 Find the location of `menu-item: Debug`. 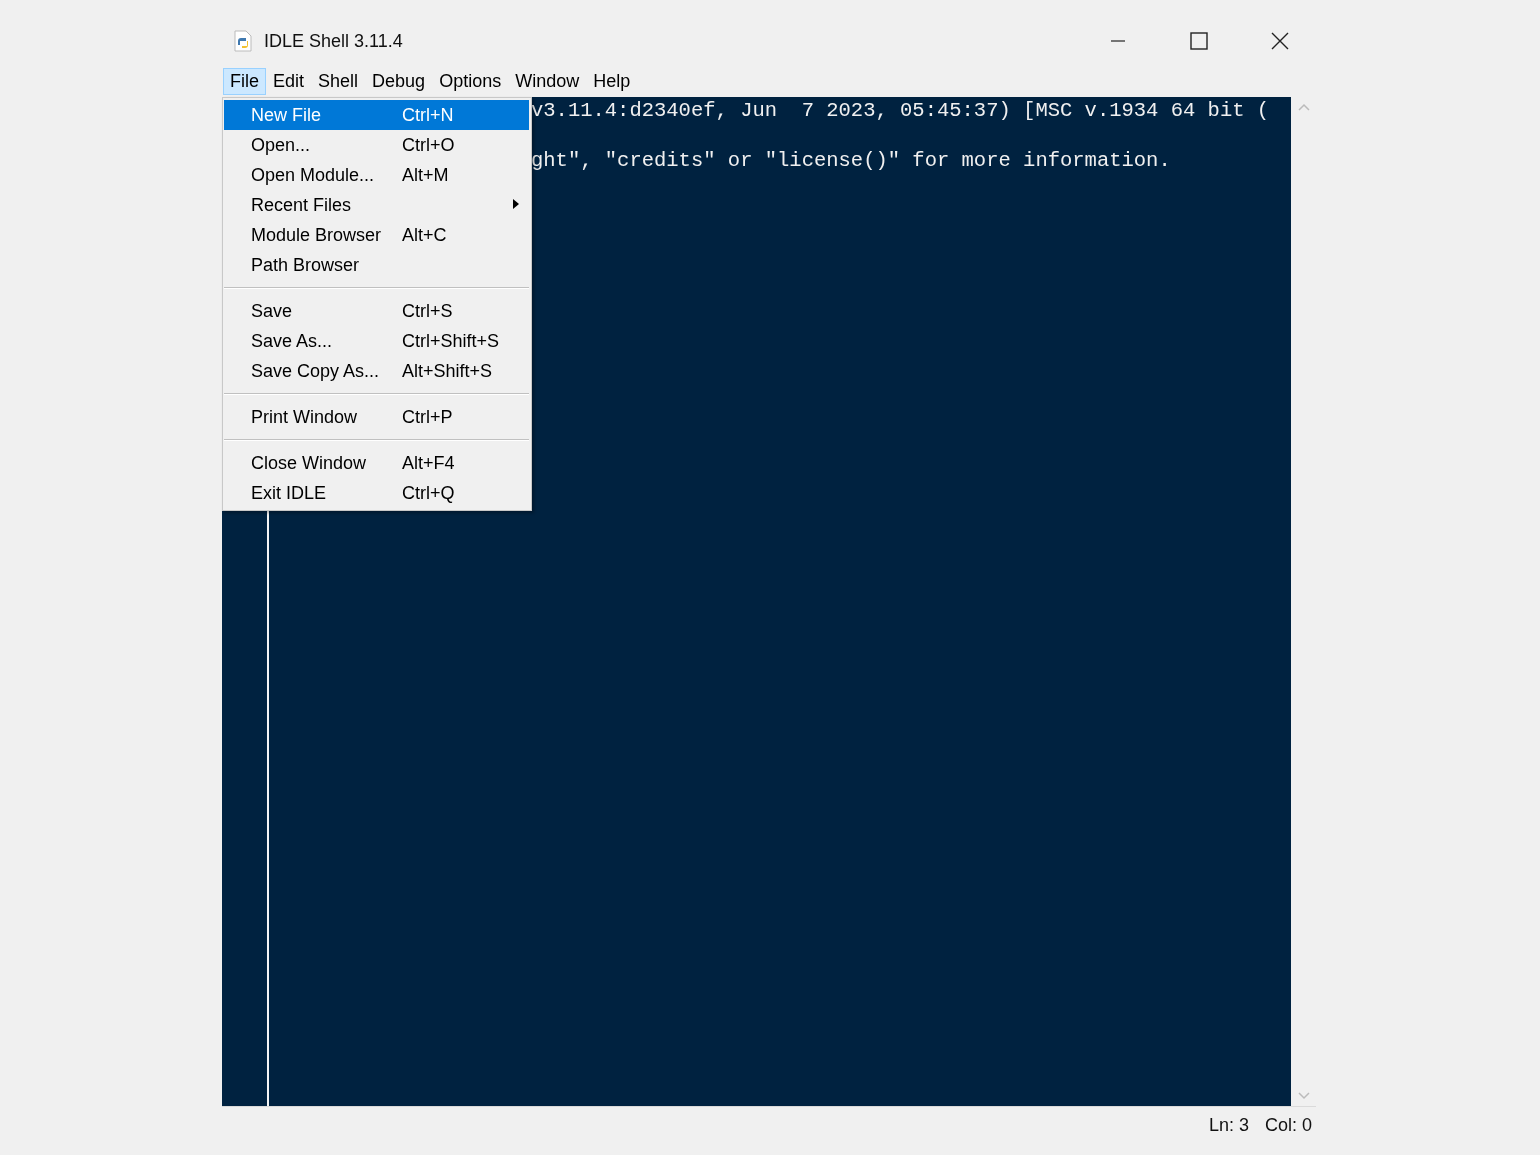

menu-item: Debug is located at coordinates (399, 81).